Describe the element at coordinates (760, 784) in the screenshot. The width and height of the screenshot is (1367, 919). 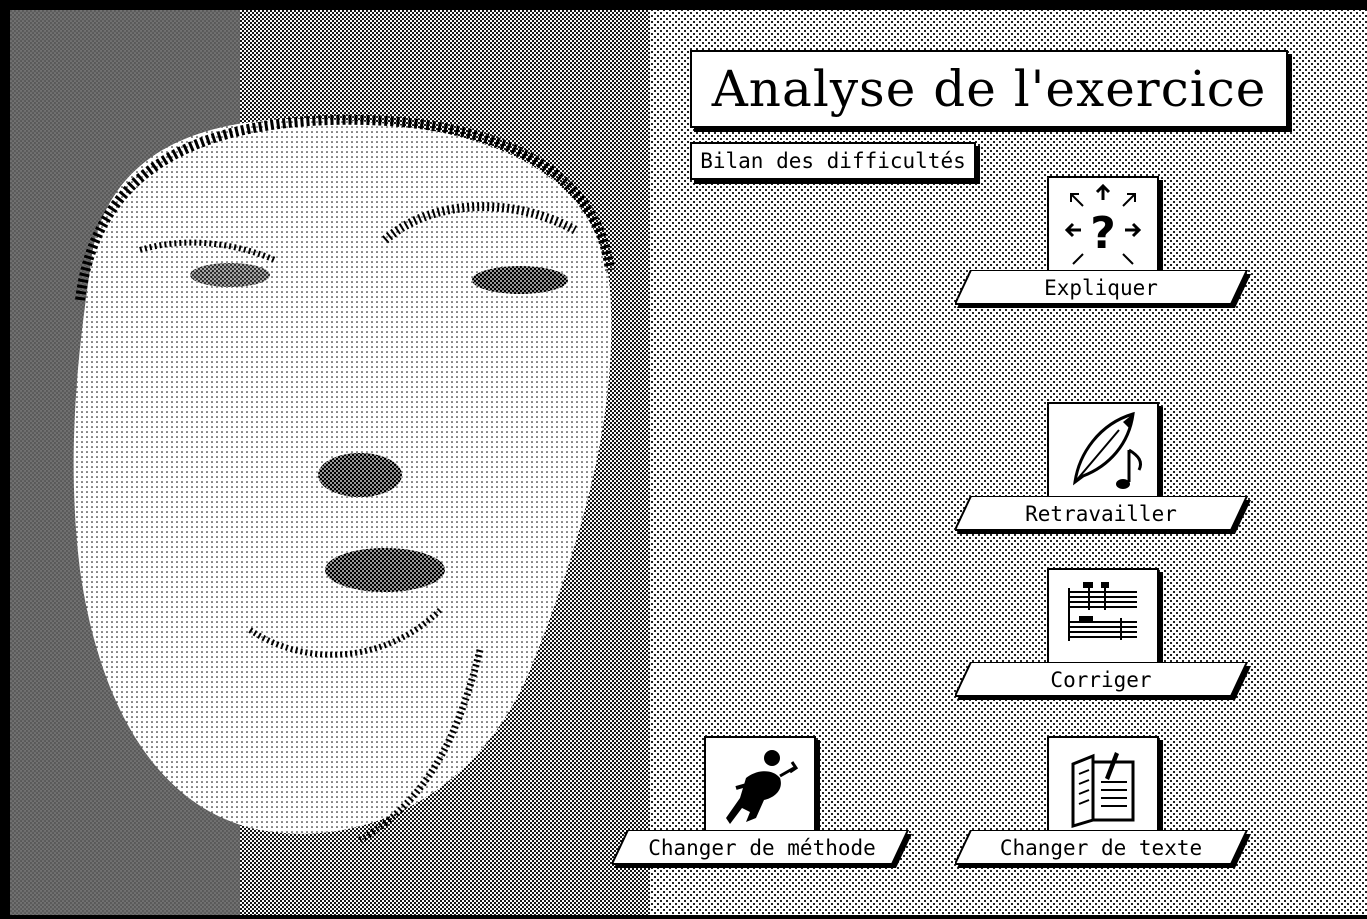
I see `running-man-icon` at that location.